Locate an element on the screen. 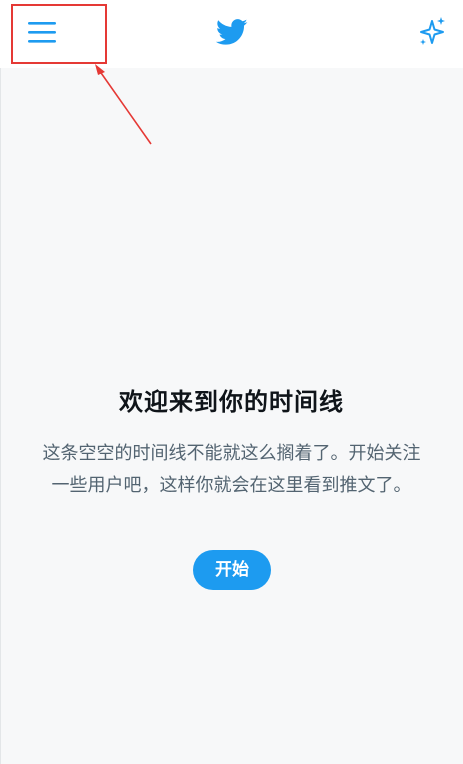  welcome-title: 欢迎来到你的时间线 is located at coordinates (231, 402).